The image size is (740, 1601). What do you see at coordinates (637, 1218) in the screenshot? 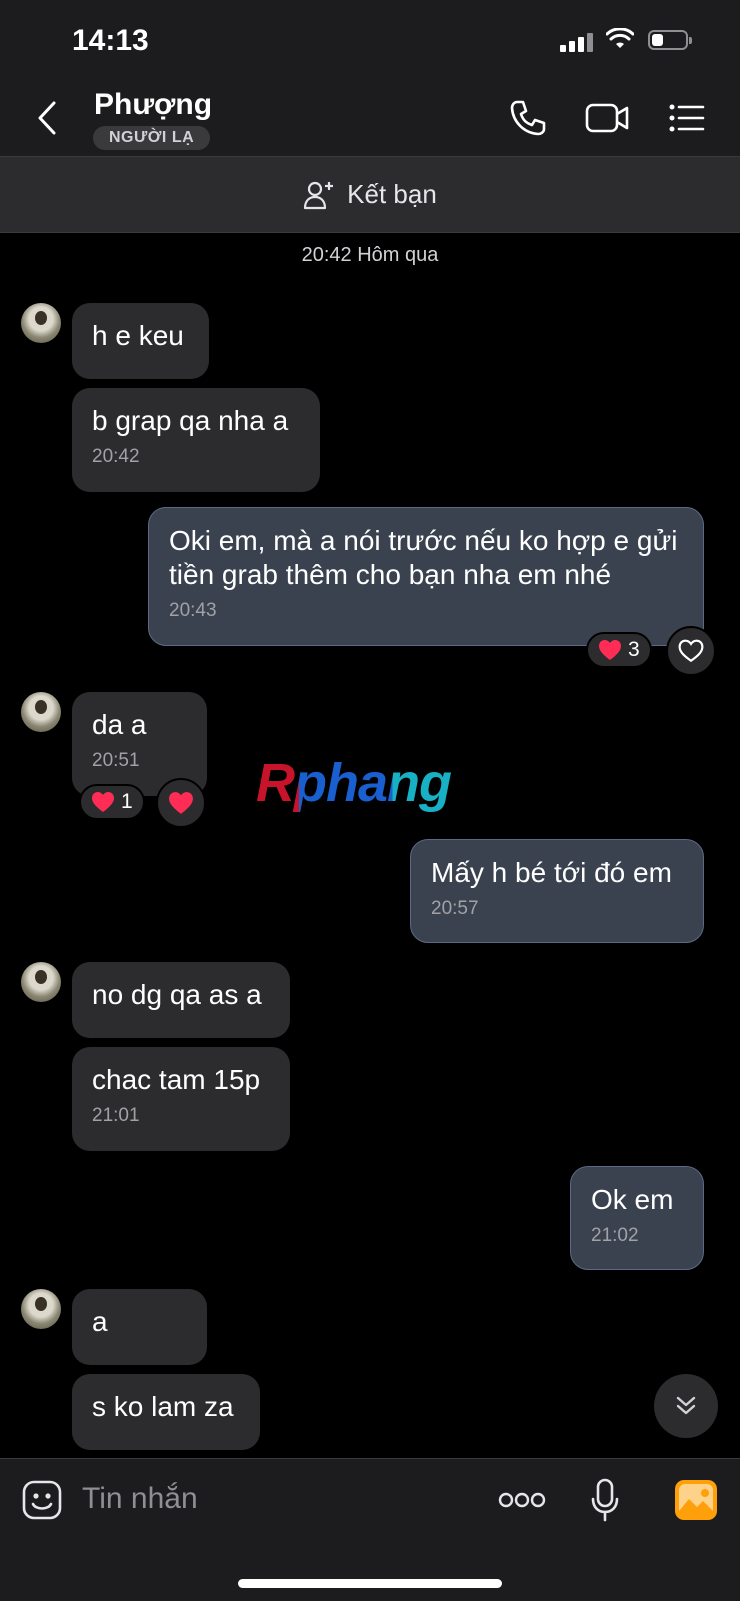
I see `message-bubble: Ok em 21:02` at bounding box center [637, 1218].